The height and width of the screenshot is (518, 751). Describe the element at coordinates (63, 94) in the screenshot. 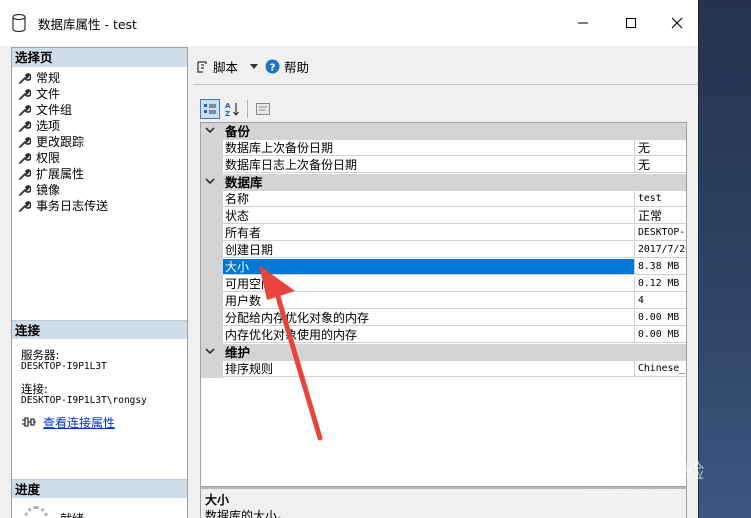

I see `nav-item: 文件` at that location.